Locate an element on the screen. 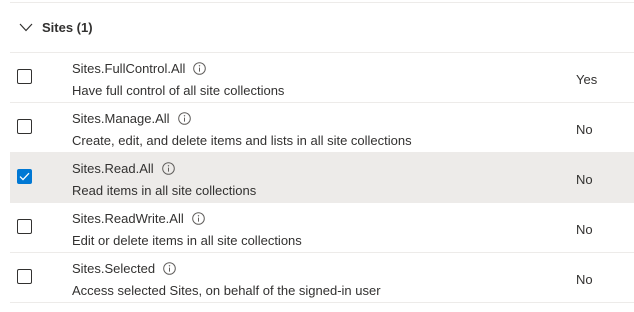  permission-name-line: Sites.Manage.All is located at coordinates (131, 118).